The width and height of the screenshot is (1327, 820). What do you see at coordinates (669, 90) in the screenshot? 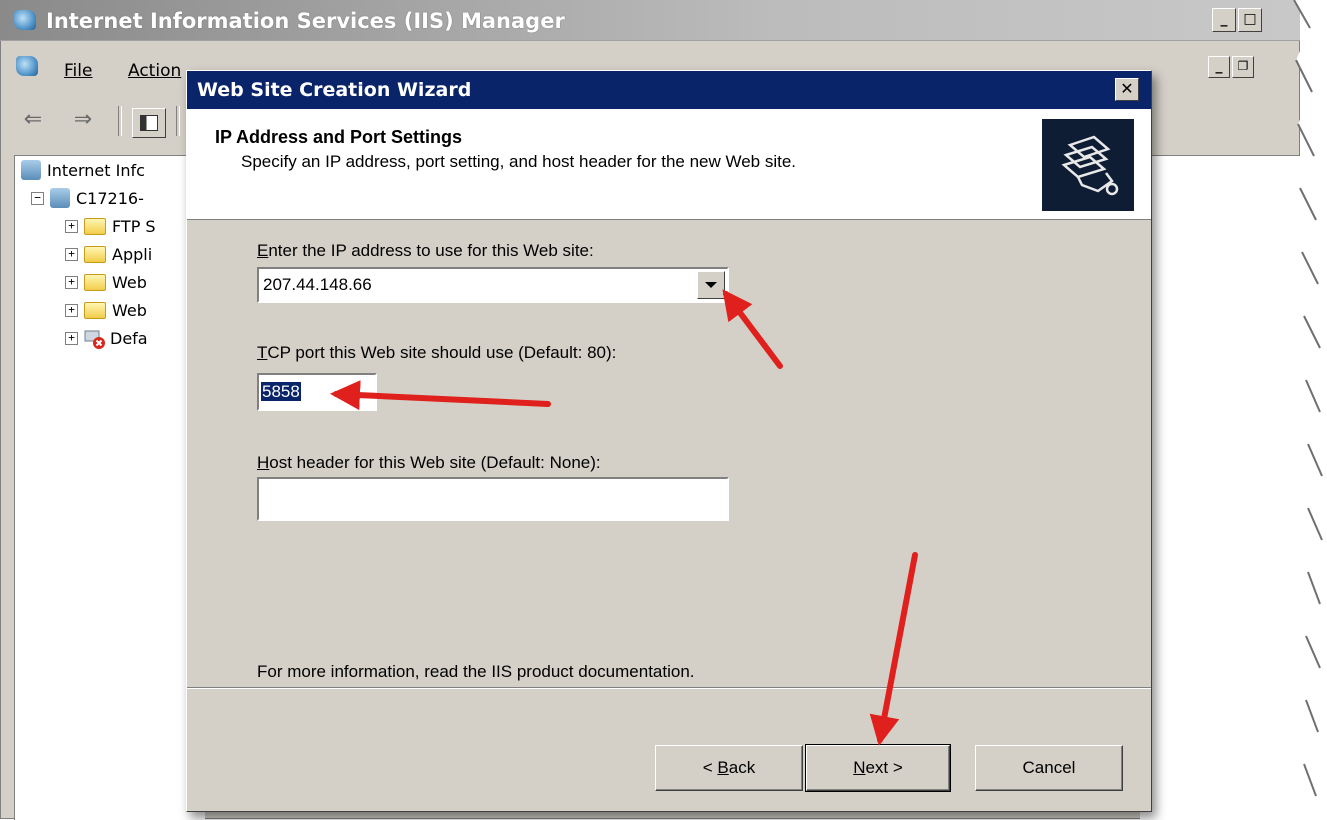
I see `dialog-titlebar: Web Site Creation Wizard ✕` at bounding box center [669, 90].